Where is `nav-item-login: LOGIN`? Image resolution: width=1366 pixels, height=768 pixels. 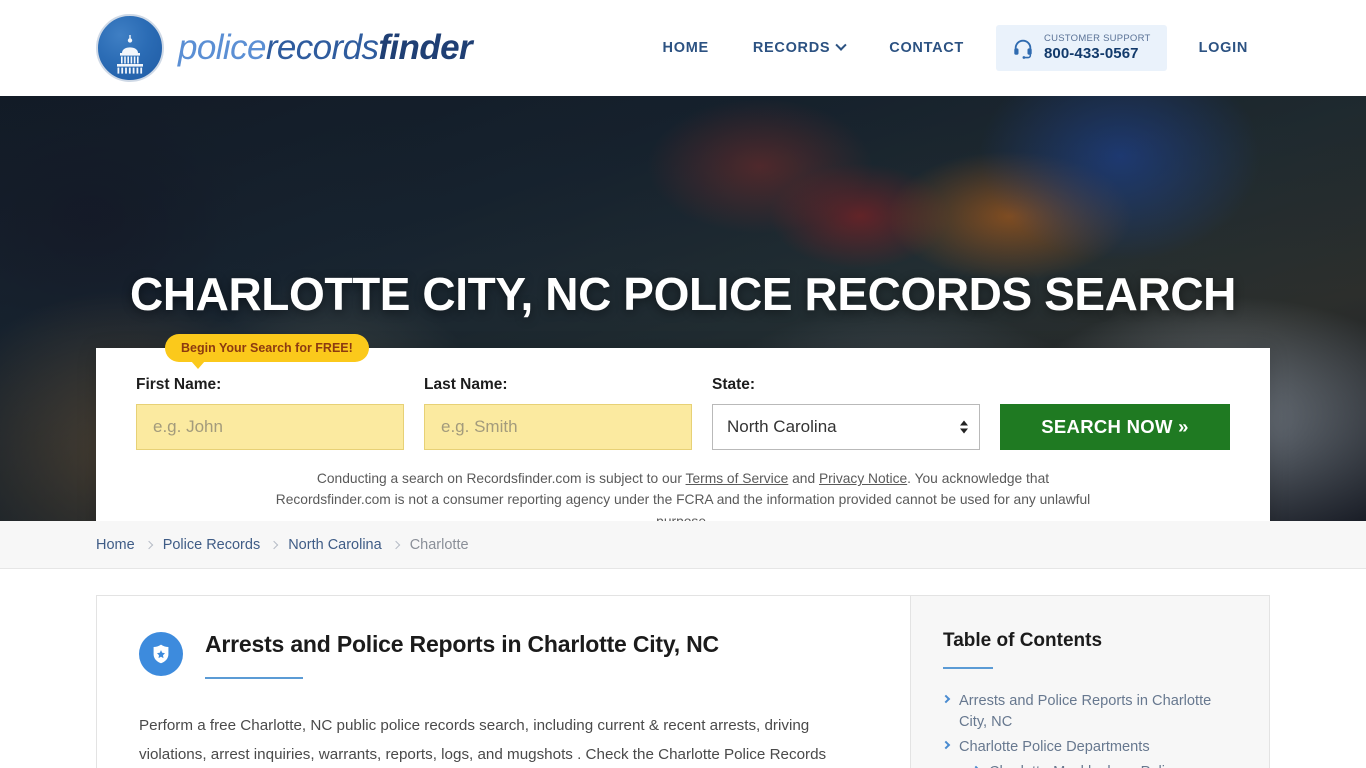
nav-item-login: LOGIN is located at coordinates (1223, 48).